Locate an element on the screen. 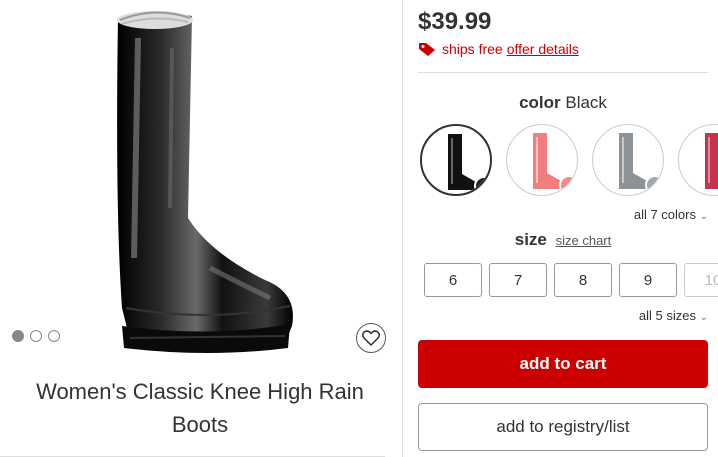  size-chart-link: size chart is located at coordinates (584, 240).